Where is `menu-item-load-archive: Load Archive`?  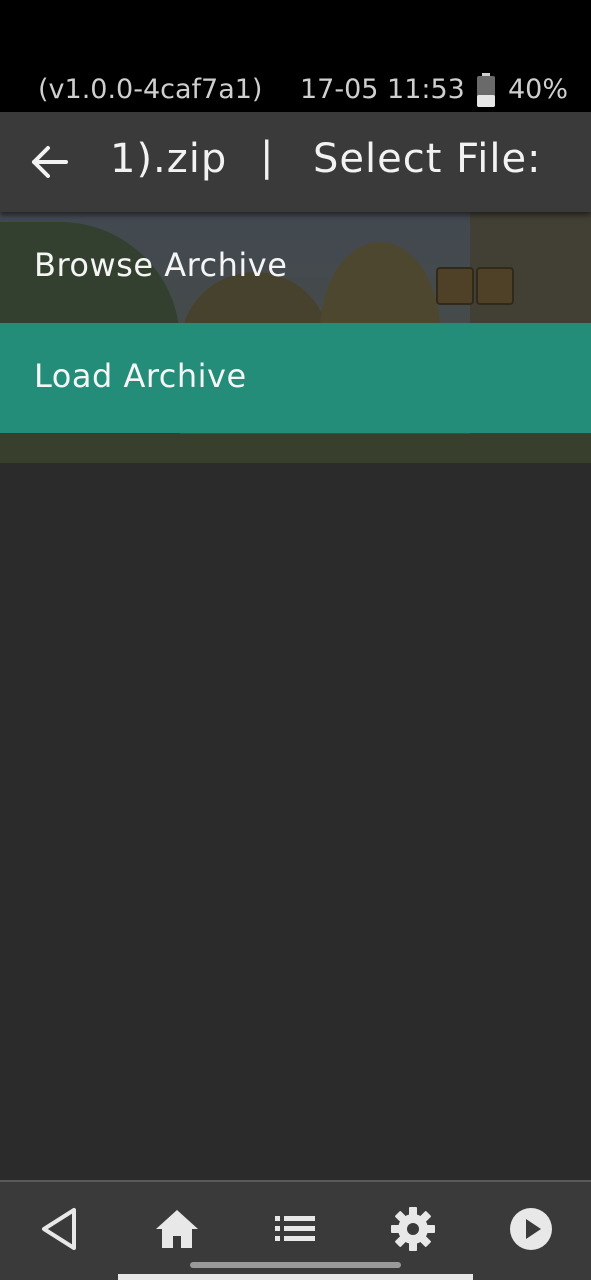 menu-item-load-archive: Load Archive is located at coordinates (295, 378).